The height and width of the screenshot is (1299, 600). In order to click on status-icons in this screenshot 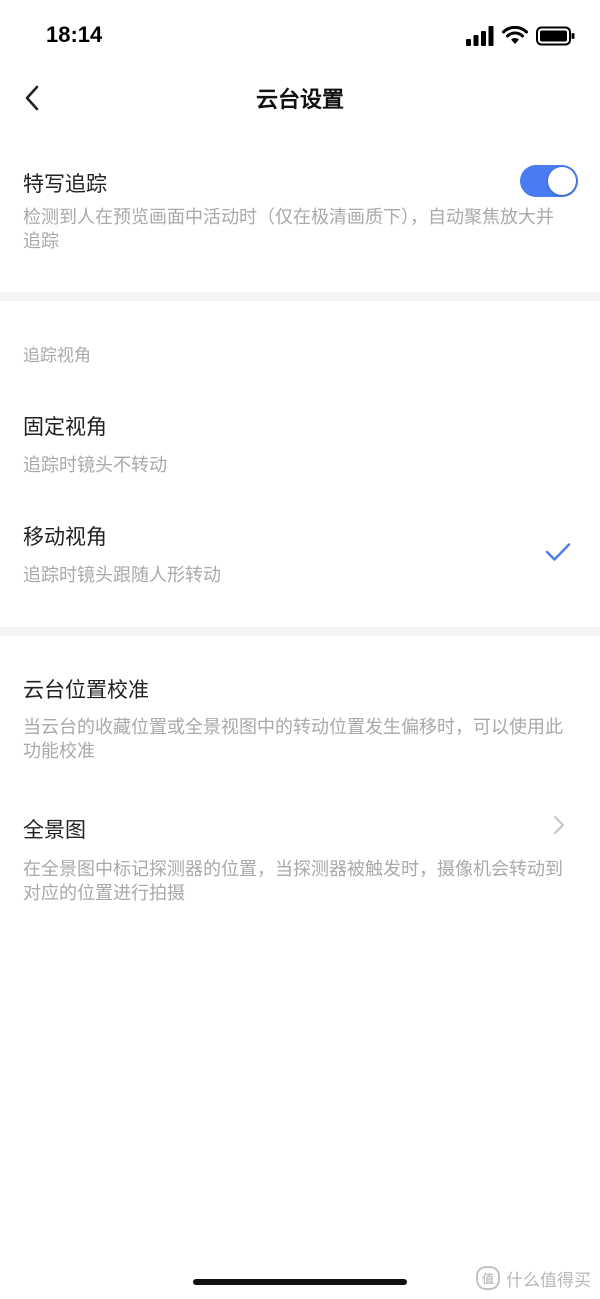, I will do `click(521, 36)`.